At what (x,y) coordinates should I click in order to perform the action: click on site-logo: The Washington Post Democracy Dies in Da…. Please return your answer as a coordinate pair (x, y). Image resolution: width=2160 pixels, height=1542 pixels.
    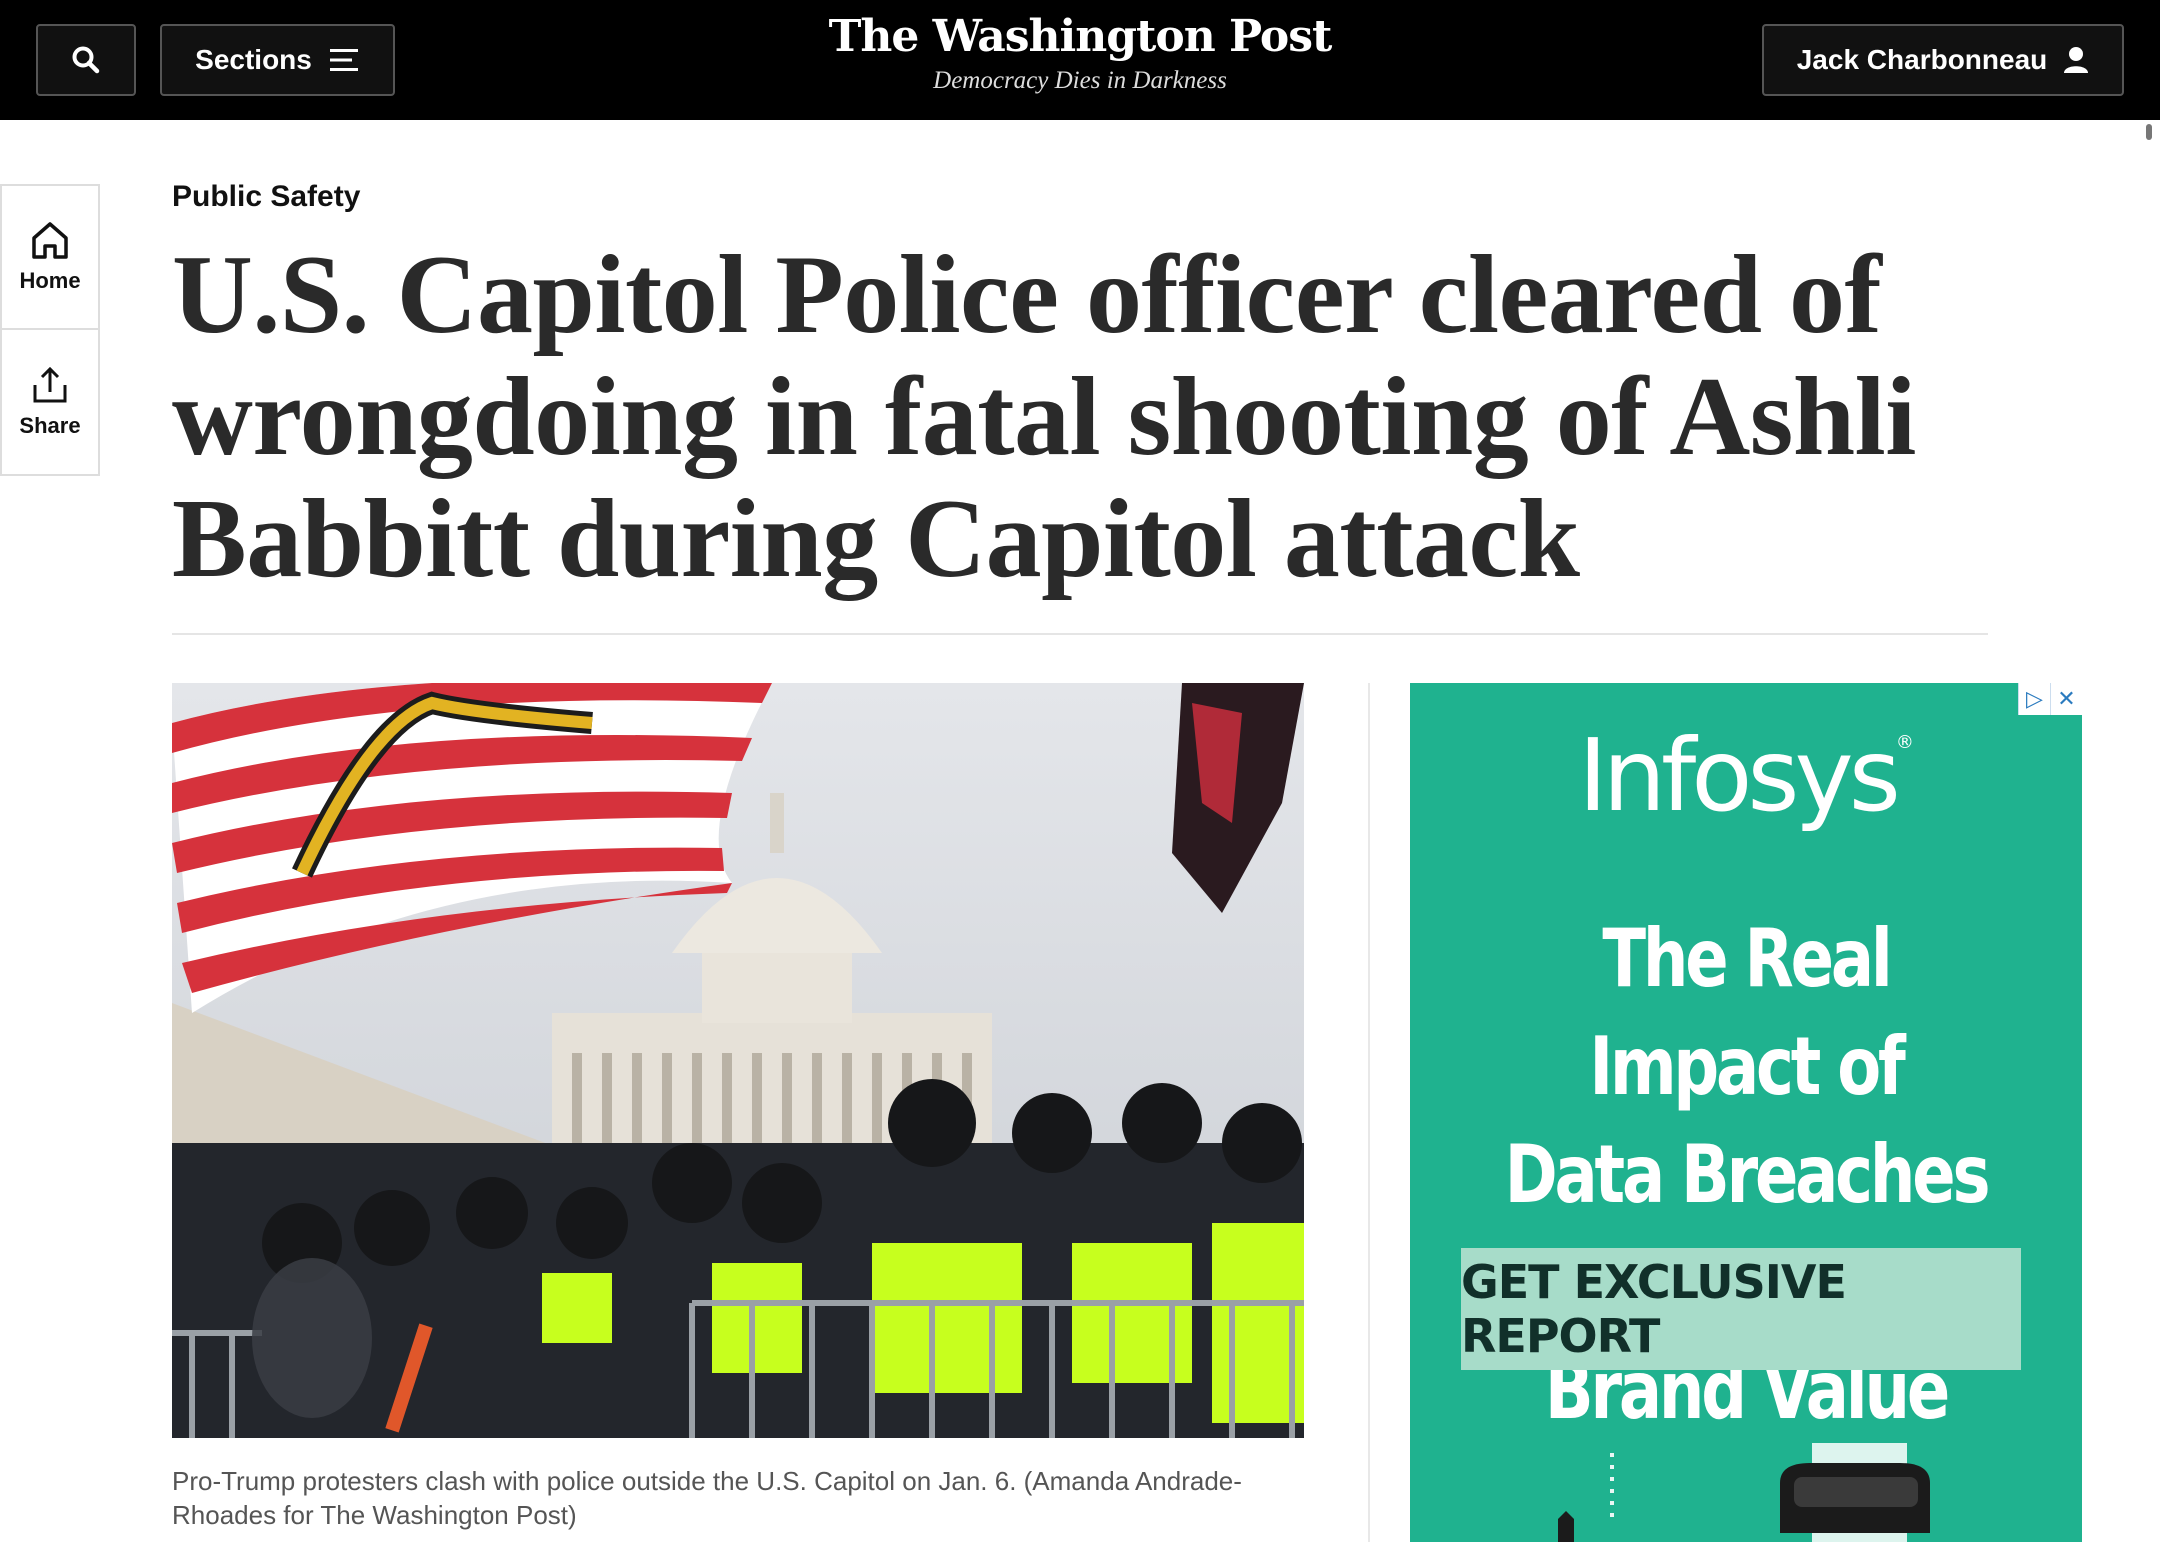
    Looking at the image, I should click on (1080, 52).